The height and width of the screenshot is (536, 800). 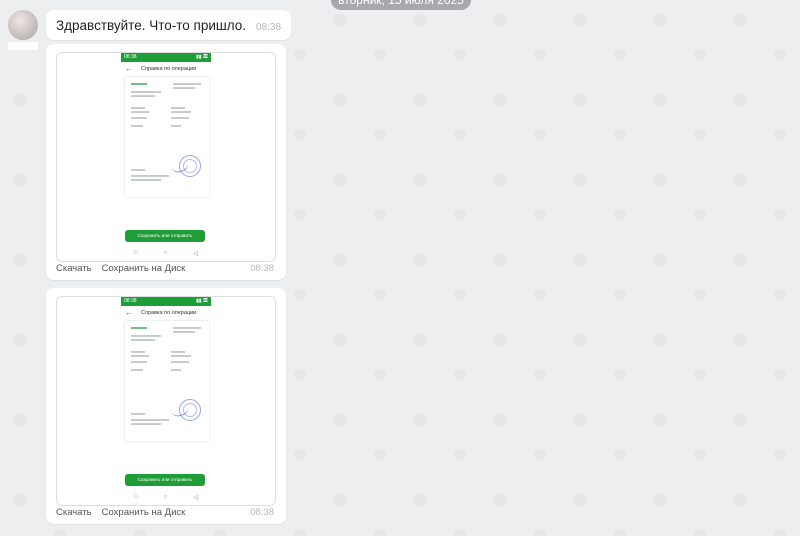 What do you see at coordinates (151, 25) in the screenshot?
I see `message-text: Здравствуйте. Что-то пришло.` at bounding box center [151, 25].